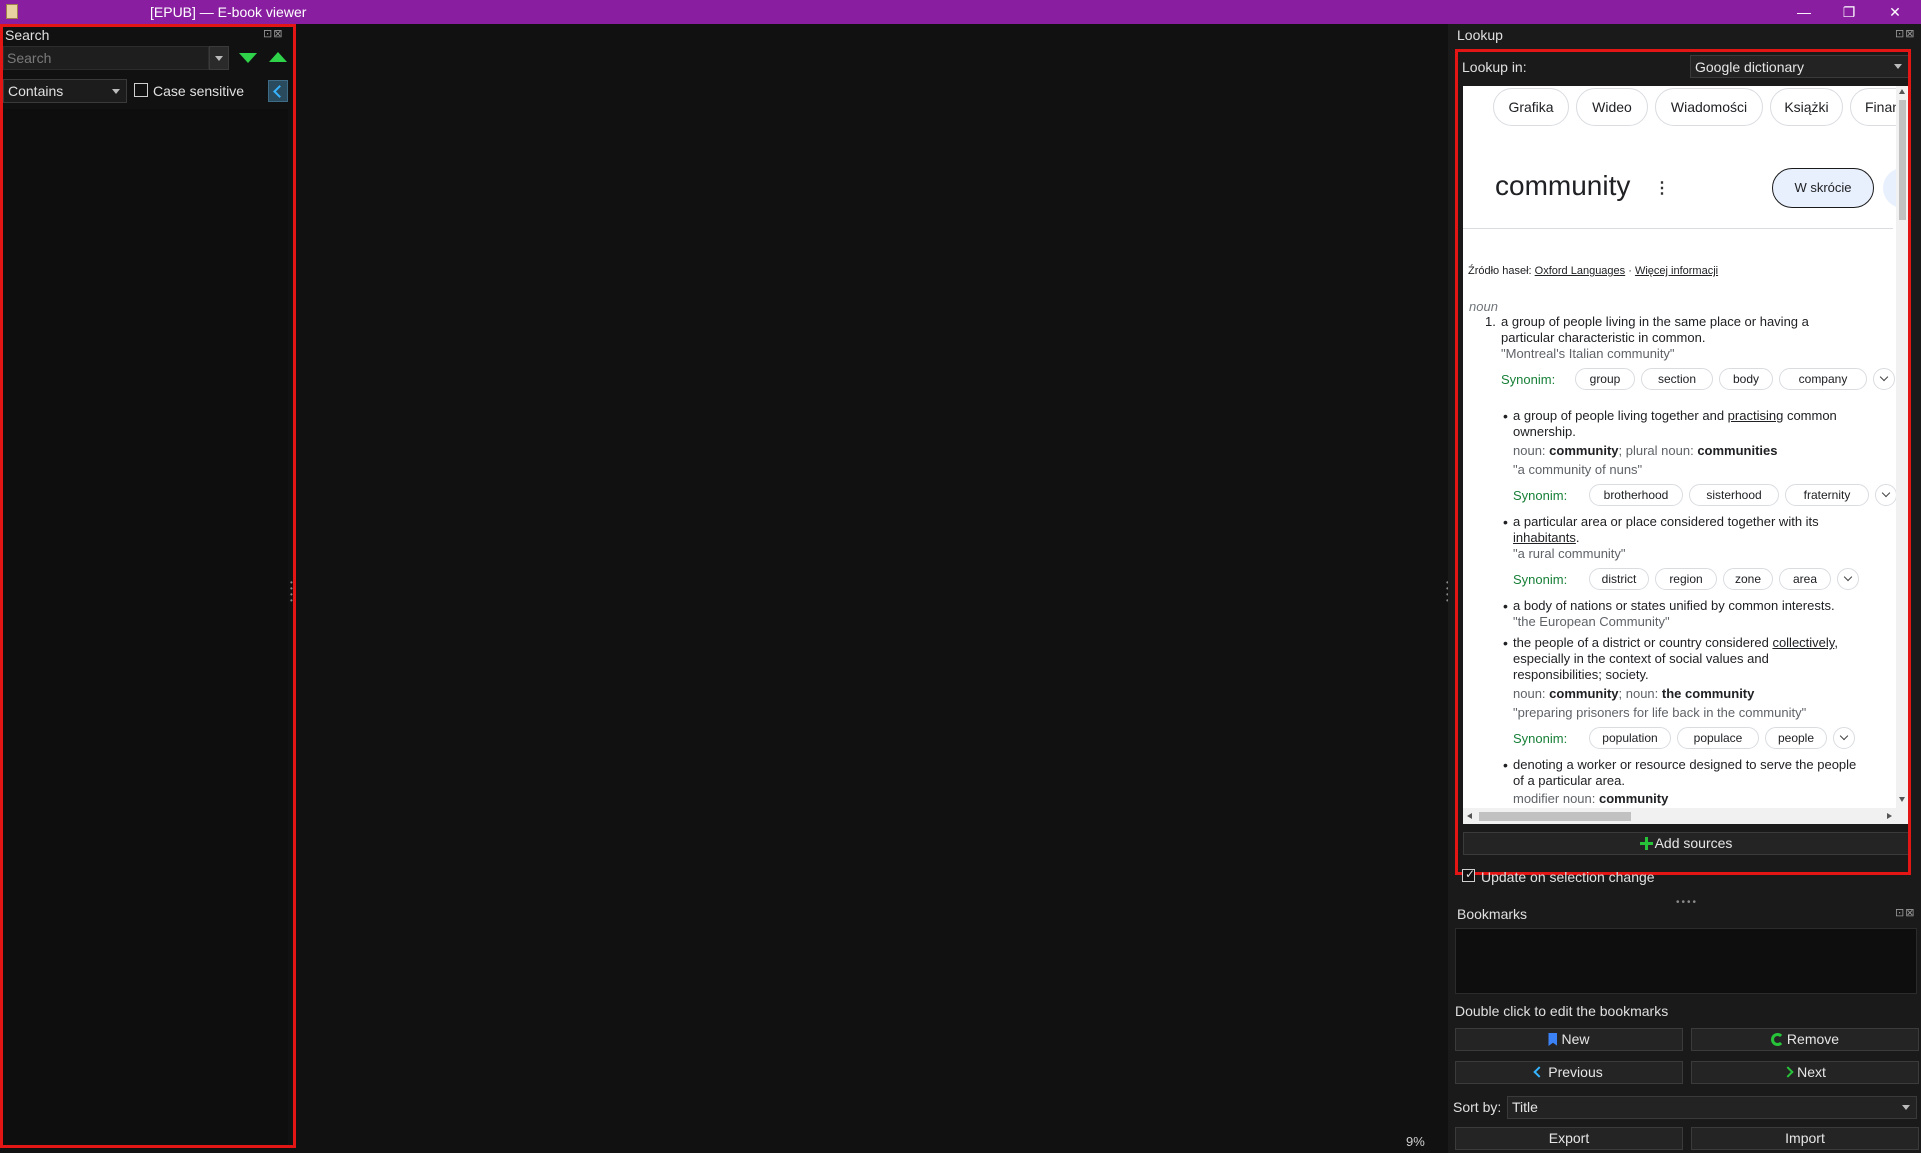 This screenshot has width=1921, height=1153. What do you see at coordinates (1686, 961) in the screenshot?
I see `bookmarks-list` at bounding box center [1686, 961].